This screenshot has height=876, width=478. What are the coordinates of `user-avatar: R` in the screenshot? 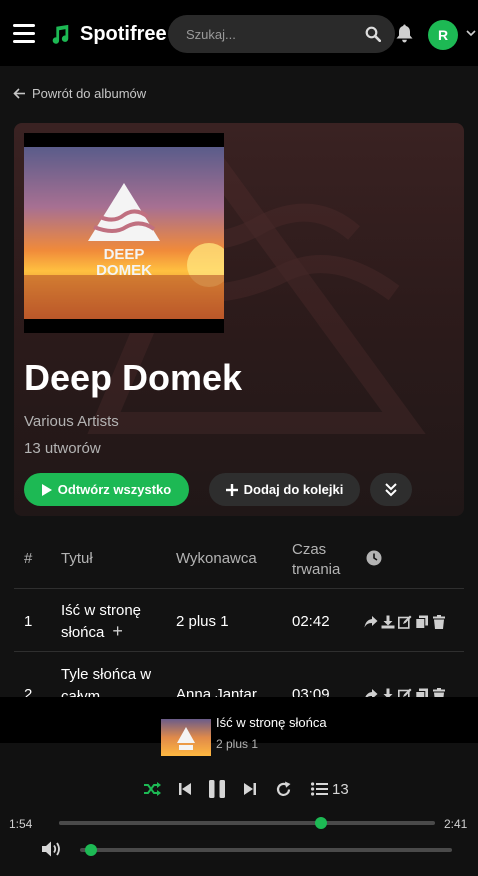 It's located at (443, 35).